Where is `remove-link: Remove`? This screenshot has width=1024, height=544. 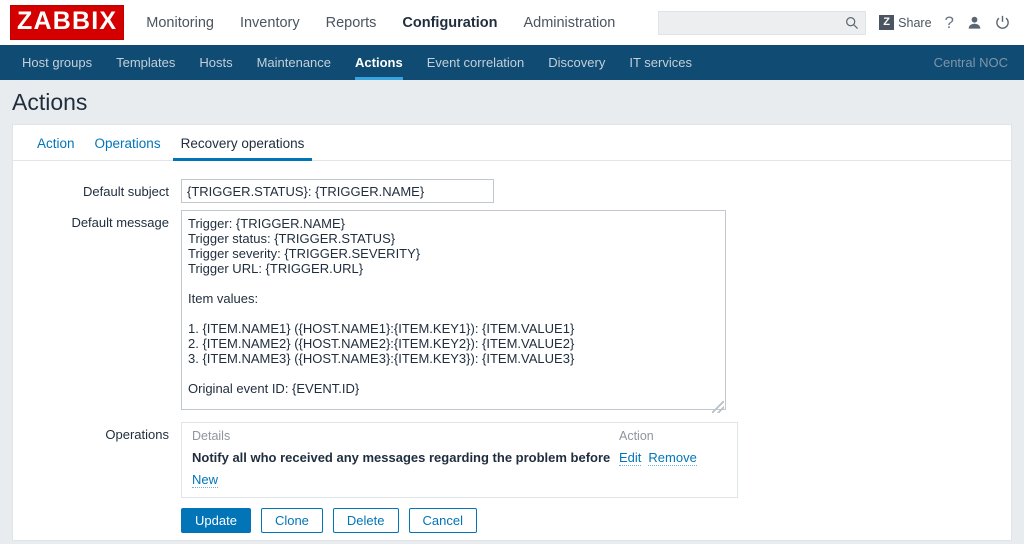
remove-link: Remove is located at coordinates (672, 458).